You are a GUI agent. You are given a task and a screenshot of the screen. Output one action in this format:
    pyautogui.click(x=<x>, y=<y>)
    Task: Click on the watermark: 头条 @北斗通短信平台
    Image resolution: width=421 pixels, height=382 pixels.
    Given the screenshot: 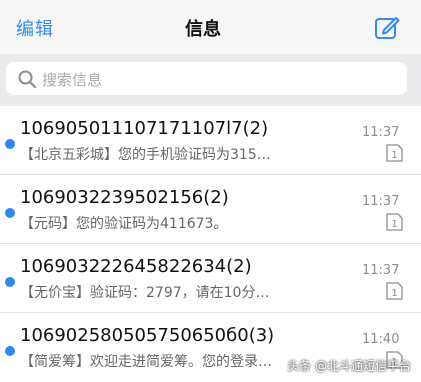 What is the action you would take?
    pyautogui.click(x=349, y=366)
    